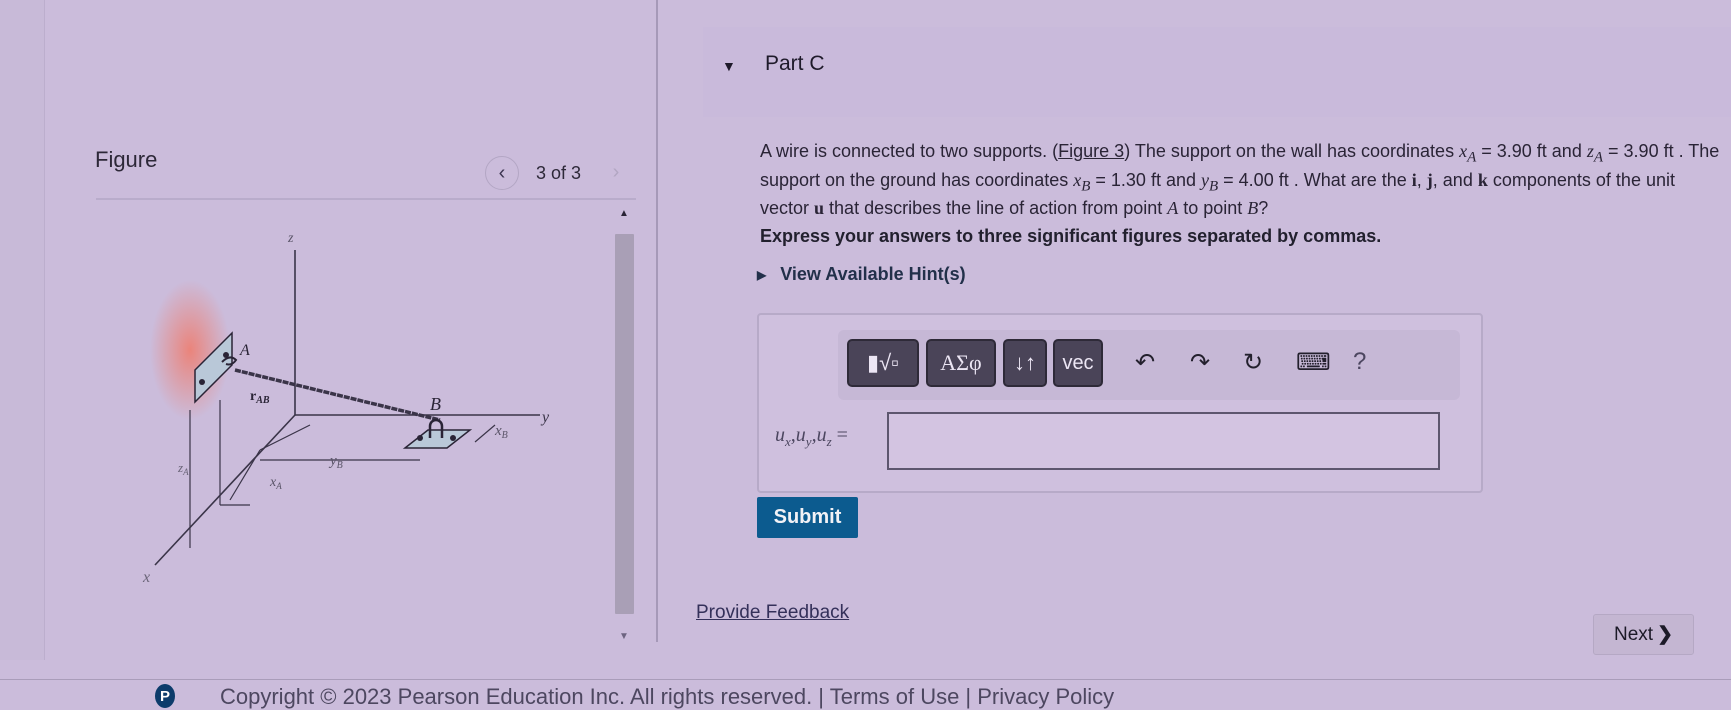 This screenshot has width=1731, height=710. What do you see at coordinates (146, 577) in the screenshot?
I see `x-axis-label: x` at bounding box center [146, 577].